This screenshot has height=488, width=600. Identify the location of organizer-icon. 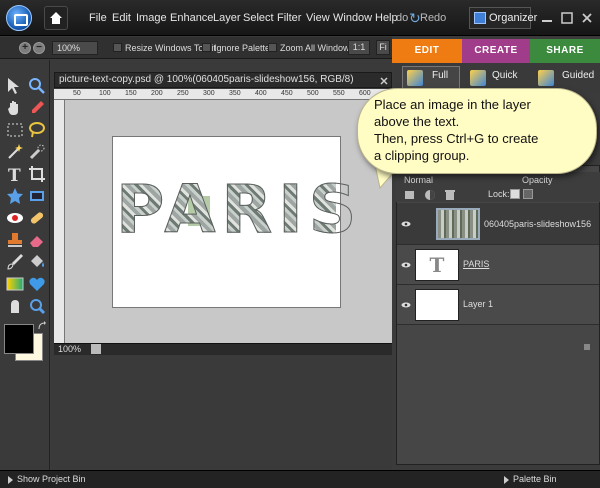
(480, 18).